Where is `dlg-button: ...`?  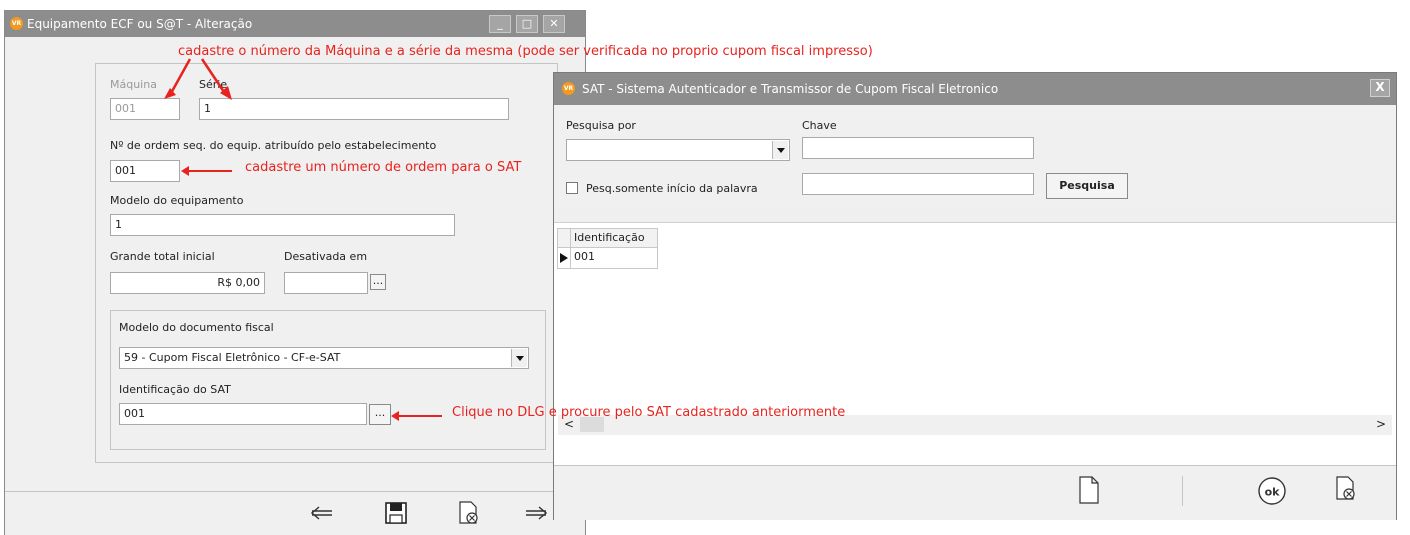
dlg-button: ... is located at coordinates (380, 414).